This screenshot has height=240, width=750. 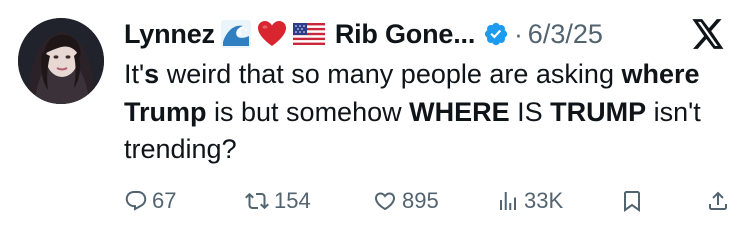 I want to click on tweet-text-segment: IS, so click(x=530, y=111).